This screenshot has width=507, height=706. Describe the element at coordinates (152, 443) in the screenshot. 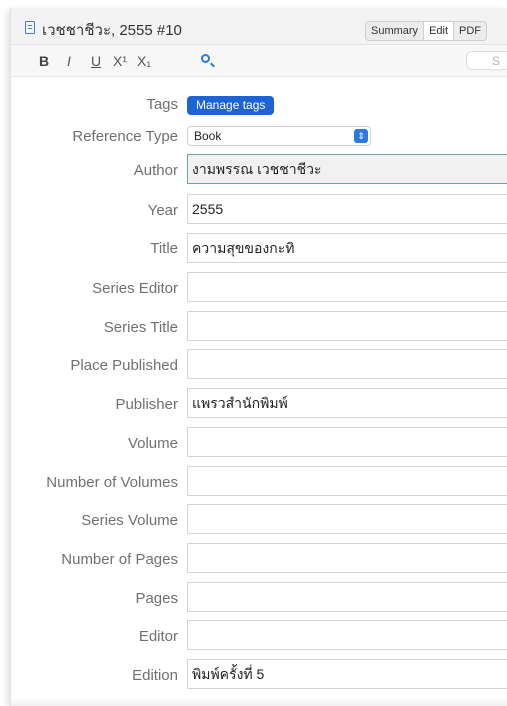

I see `field-label-volume: Volume` at that location.